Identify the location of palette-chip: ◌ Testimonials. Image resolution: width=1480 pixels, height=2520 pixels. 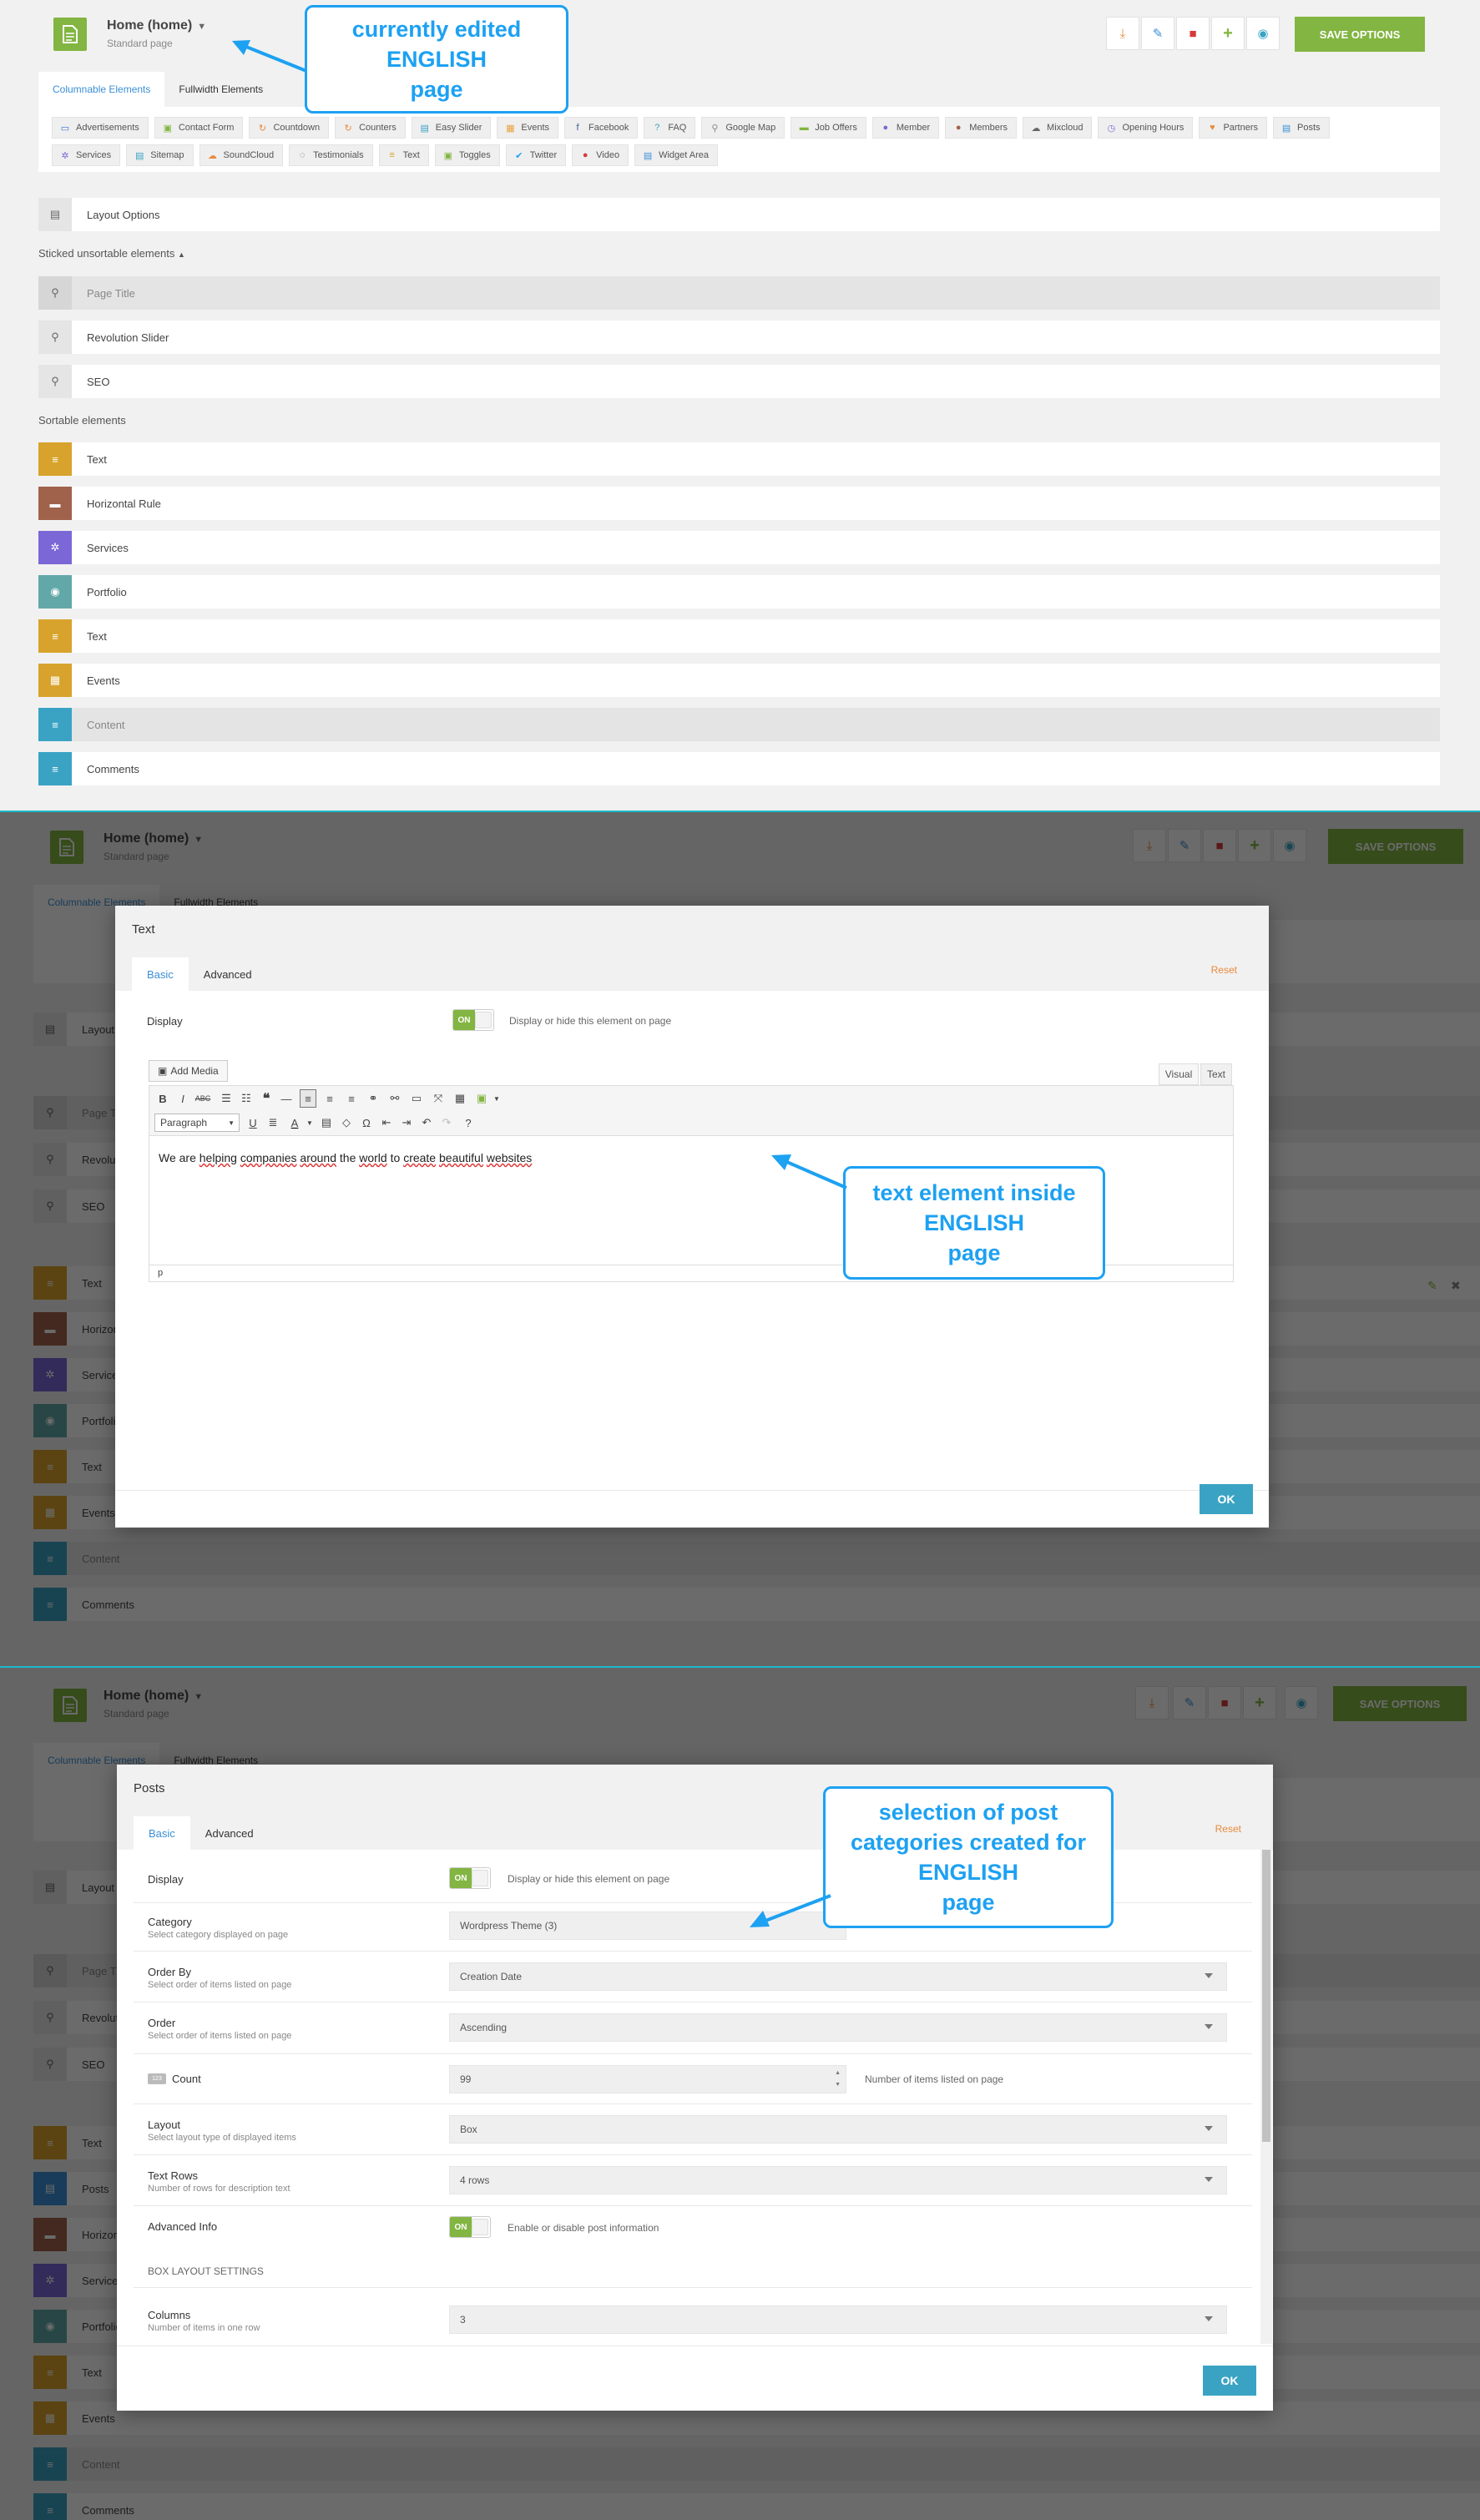
(331, 155).